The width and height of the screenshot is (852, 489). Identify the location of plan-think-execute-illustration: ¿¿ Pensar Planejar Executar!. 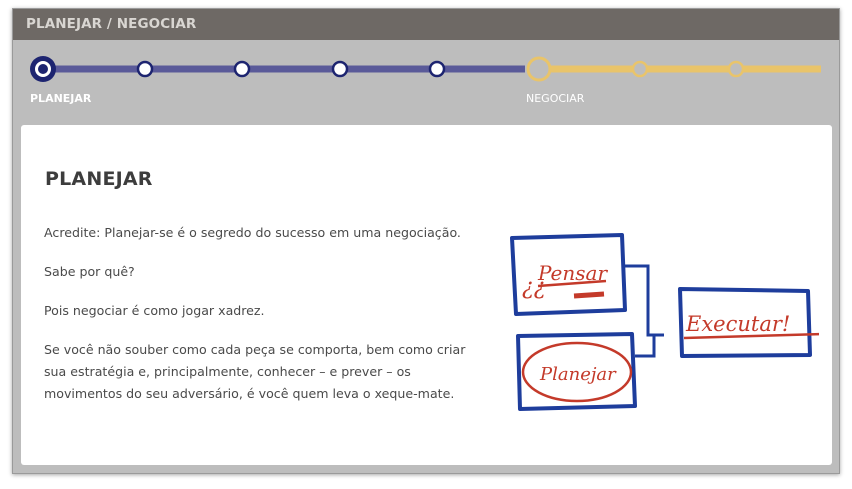
(664, 322).